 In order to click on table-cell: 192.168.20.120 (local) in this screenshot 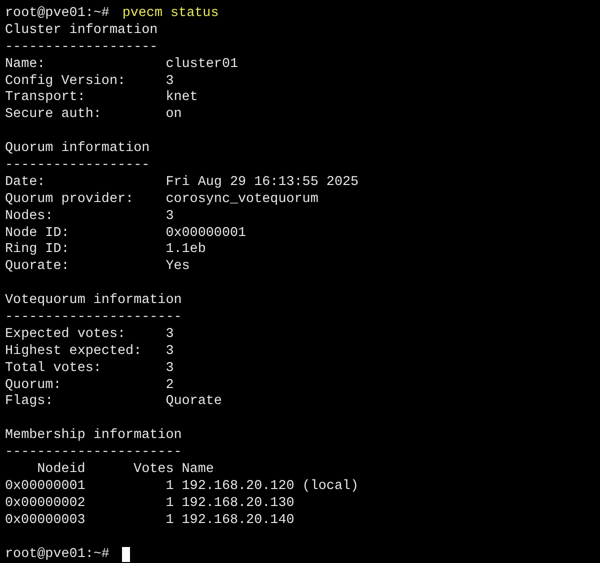, I will do `click(270, 487)`.